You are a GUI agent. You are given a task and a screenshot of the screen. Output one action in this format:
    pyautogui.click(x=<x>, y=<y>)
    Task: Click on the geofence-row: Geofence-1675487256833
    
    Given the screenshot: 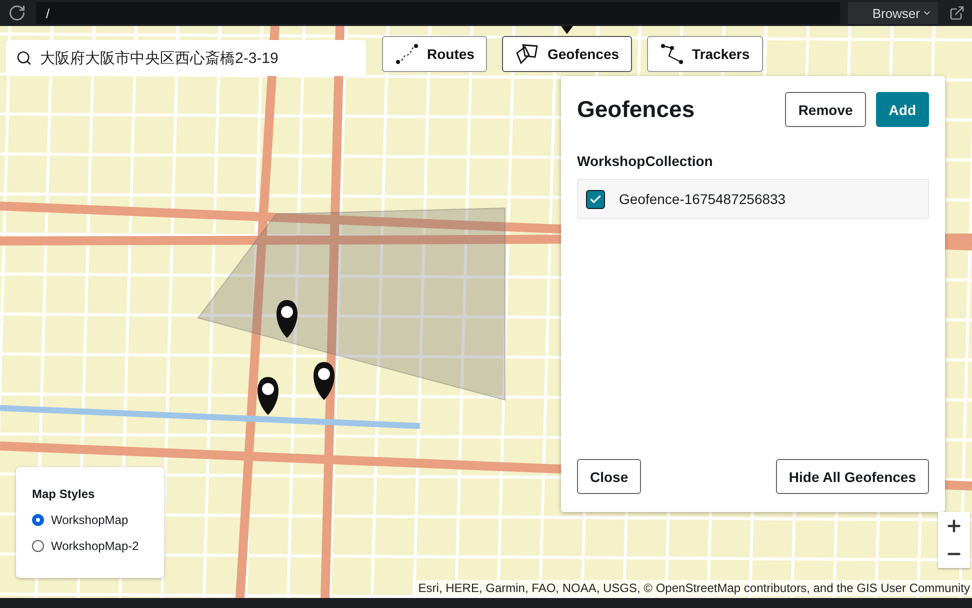 What is the action you would take?
    pyautogui.click(x=753, y=199)
    